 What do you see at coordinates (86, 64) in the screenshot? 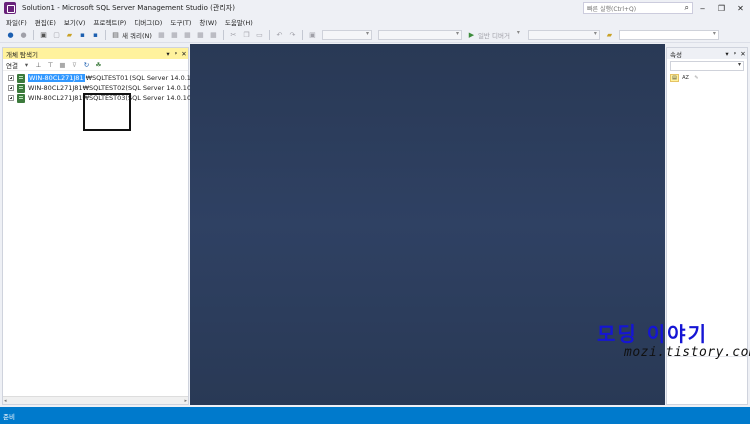
I see `refresh-icon: ↻` at bounding box center [86, 64].